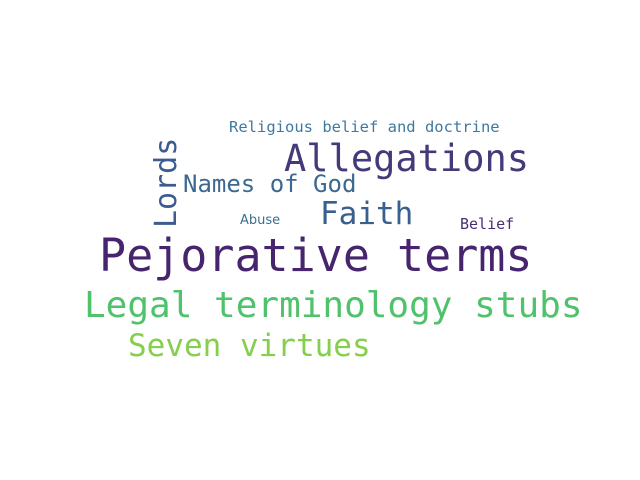 The width and height of the screenshot is (640, 480). I want to click on word-abuse: Abuse, so click(260, 220).